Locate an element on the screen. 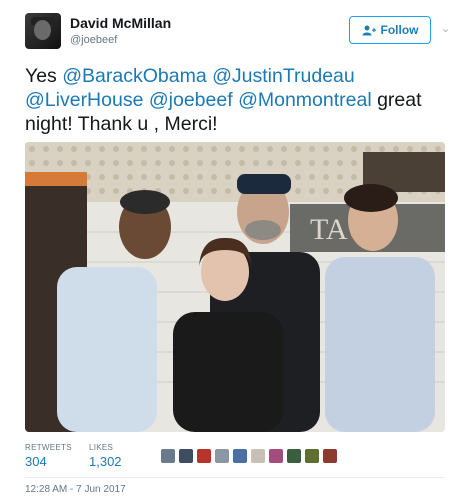 This screenshot has height=500, width=474. retweets-count: 304 is located at coordinates (36, 461).